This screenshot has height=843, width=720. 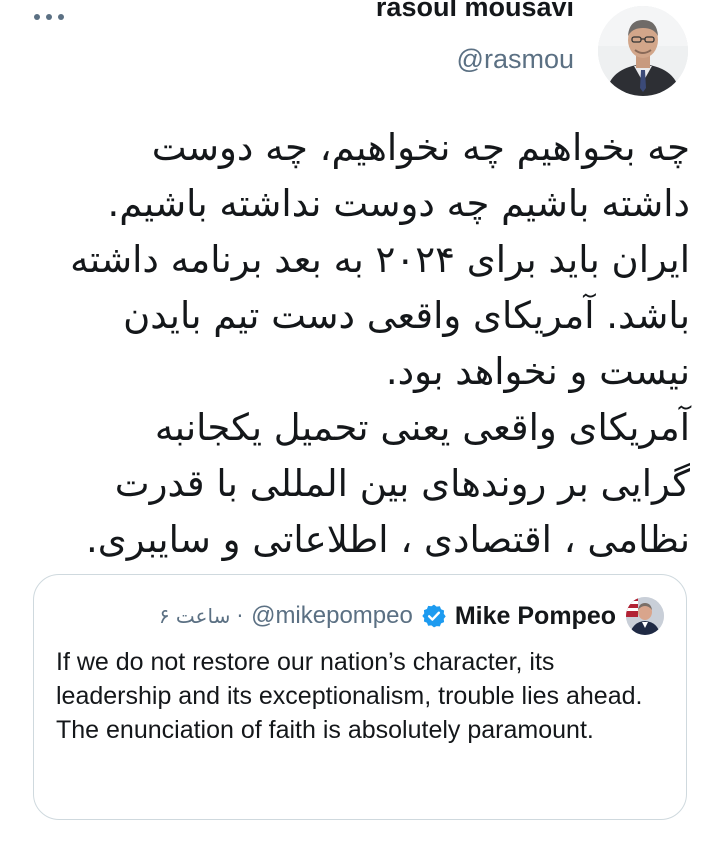 What do you see at coordinates (388, 539) in the screenshot?
I see `tweet-line: نظامی ، اقتصادی ، اطلاعاتی و سایبری.` at bounding box center [388, 539].